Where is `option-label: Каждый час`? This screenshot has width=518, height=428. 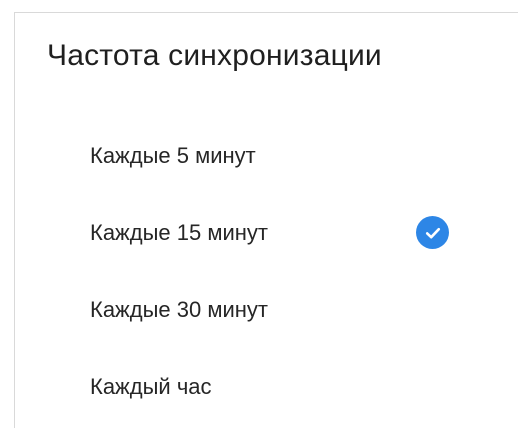
option-label: Каждый час is located at coordinates (151, 386).